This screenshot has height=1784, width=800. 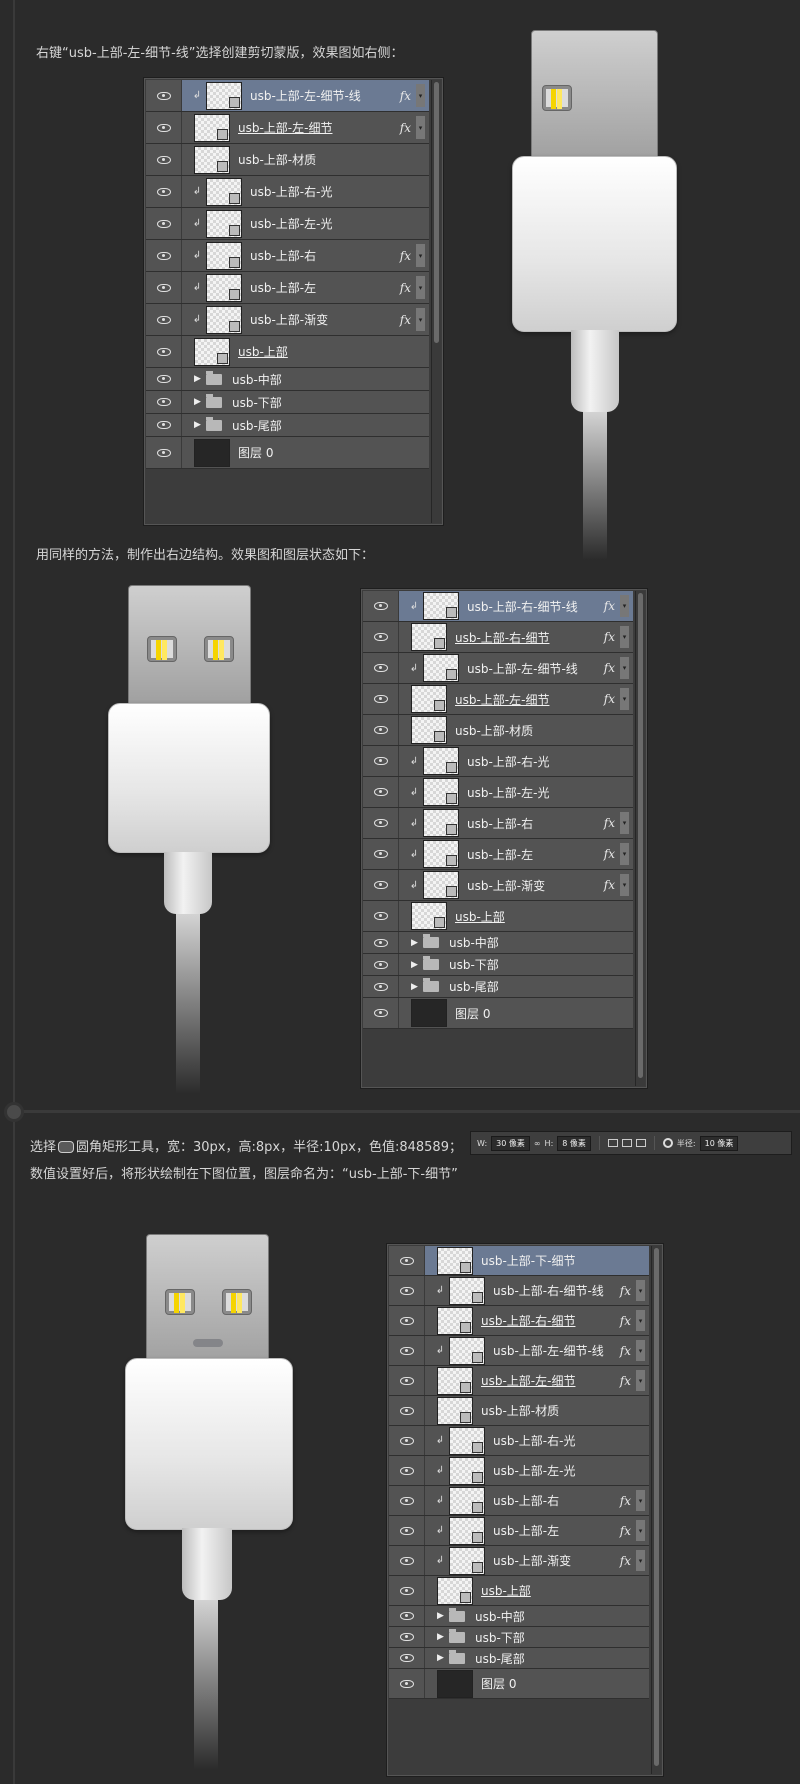 I want to click on layer-main: ▶ usb-尾部, so click(x=516, y=986).